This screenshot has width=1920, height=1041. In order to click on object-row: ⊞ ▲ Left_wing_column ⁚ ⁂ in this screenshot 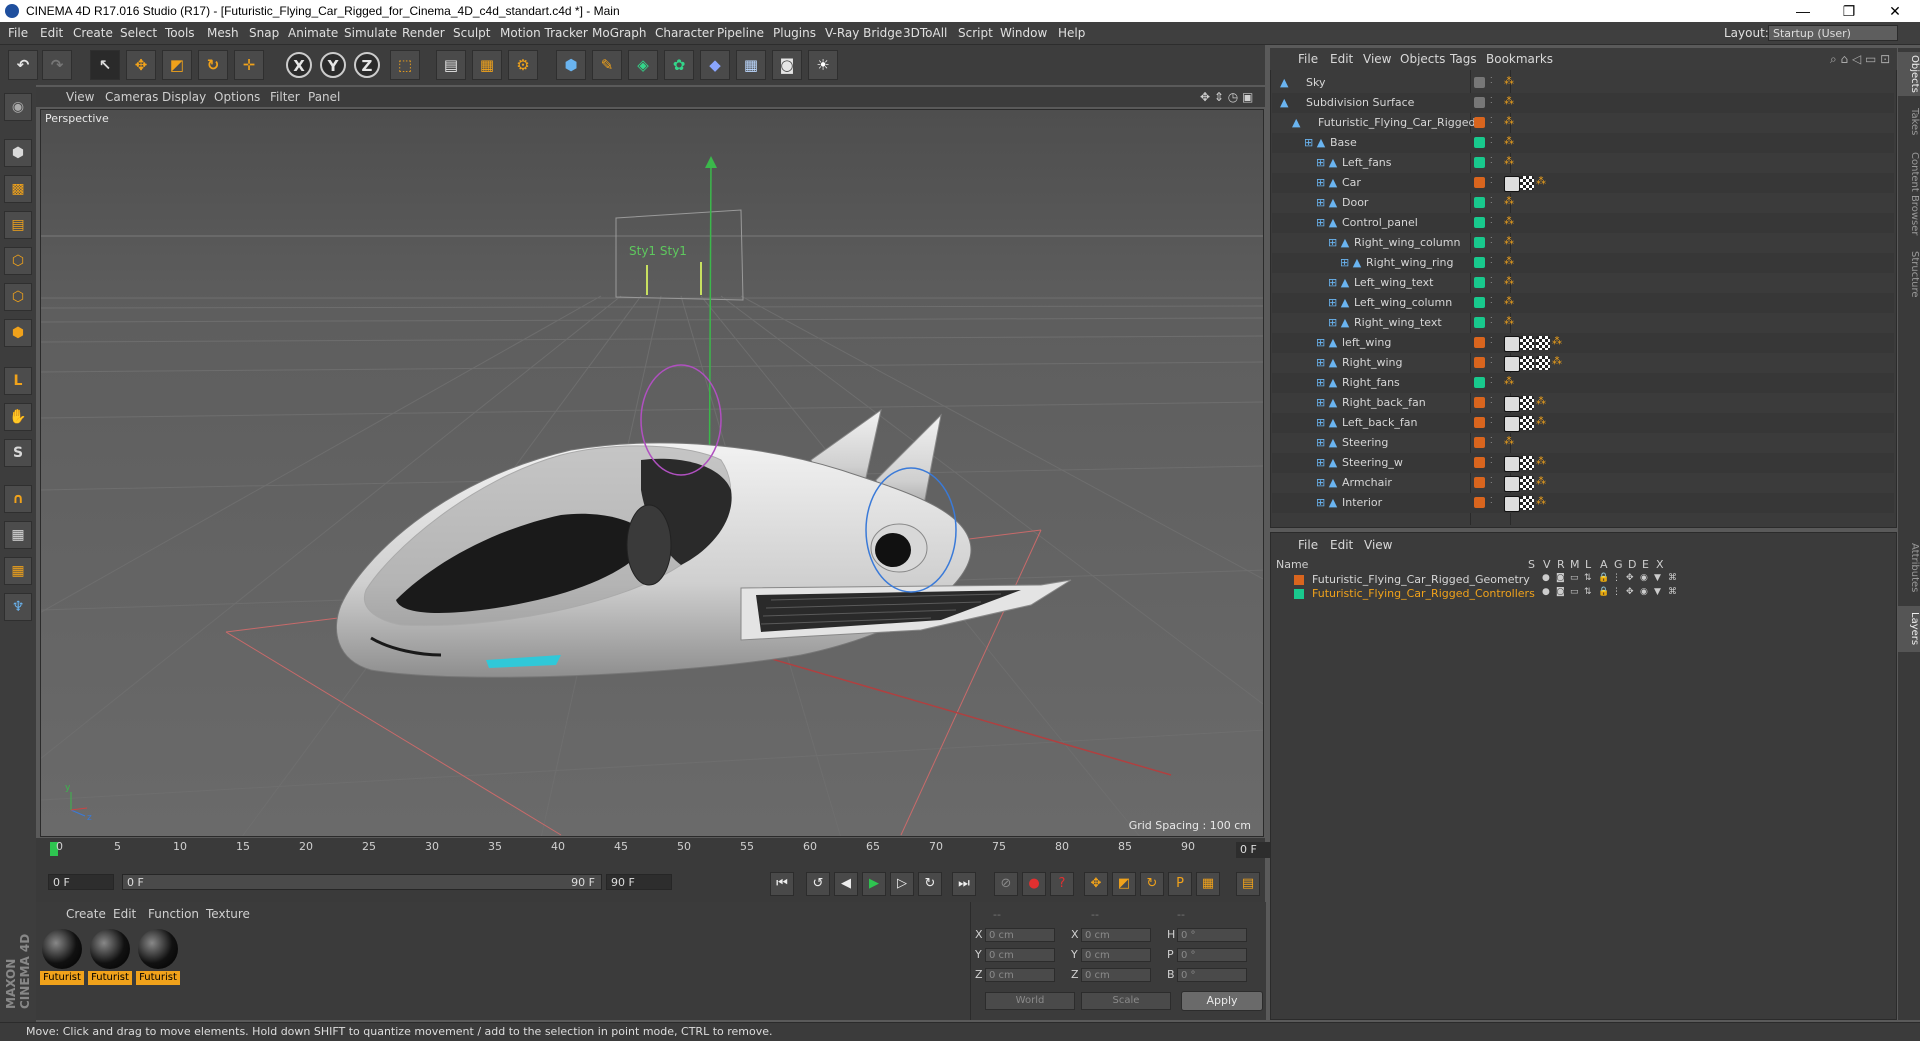, I will do `click(1583, 303)`.